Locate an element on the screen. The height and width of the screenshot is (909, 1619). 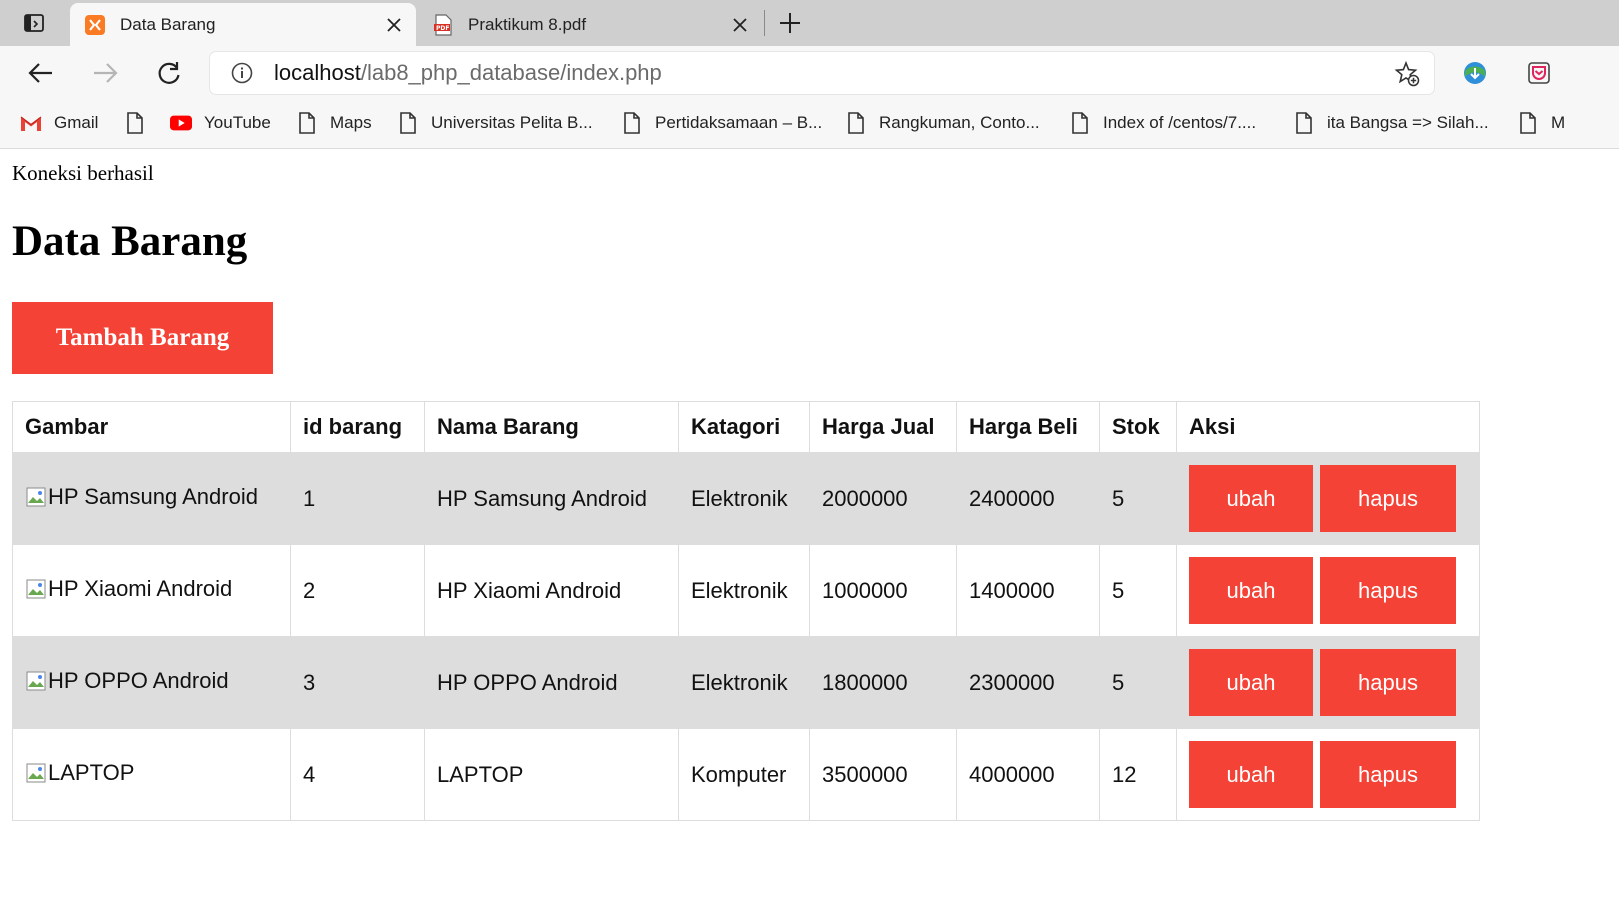
add-item-button: Tambah Barang is located at coordinates (142, 338).